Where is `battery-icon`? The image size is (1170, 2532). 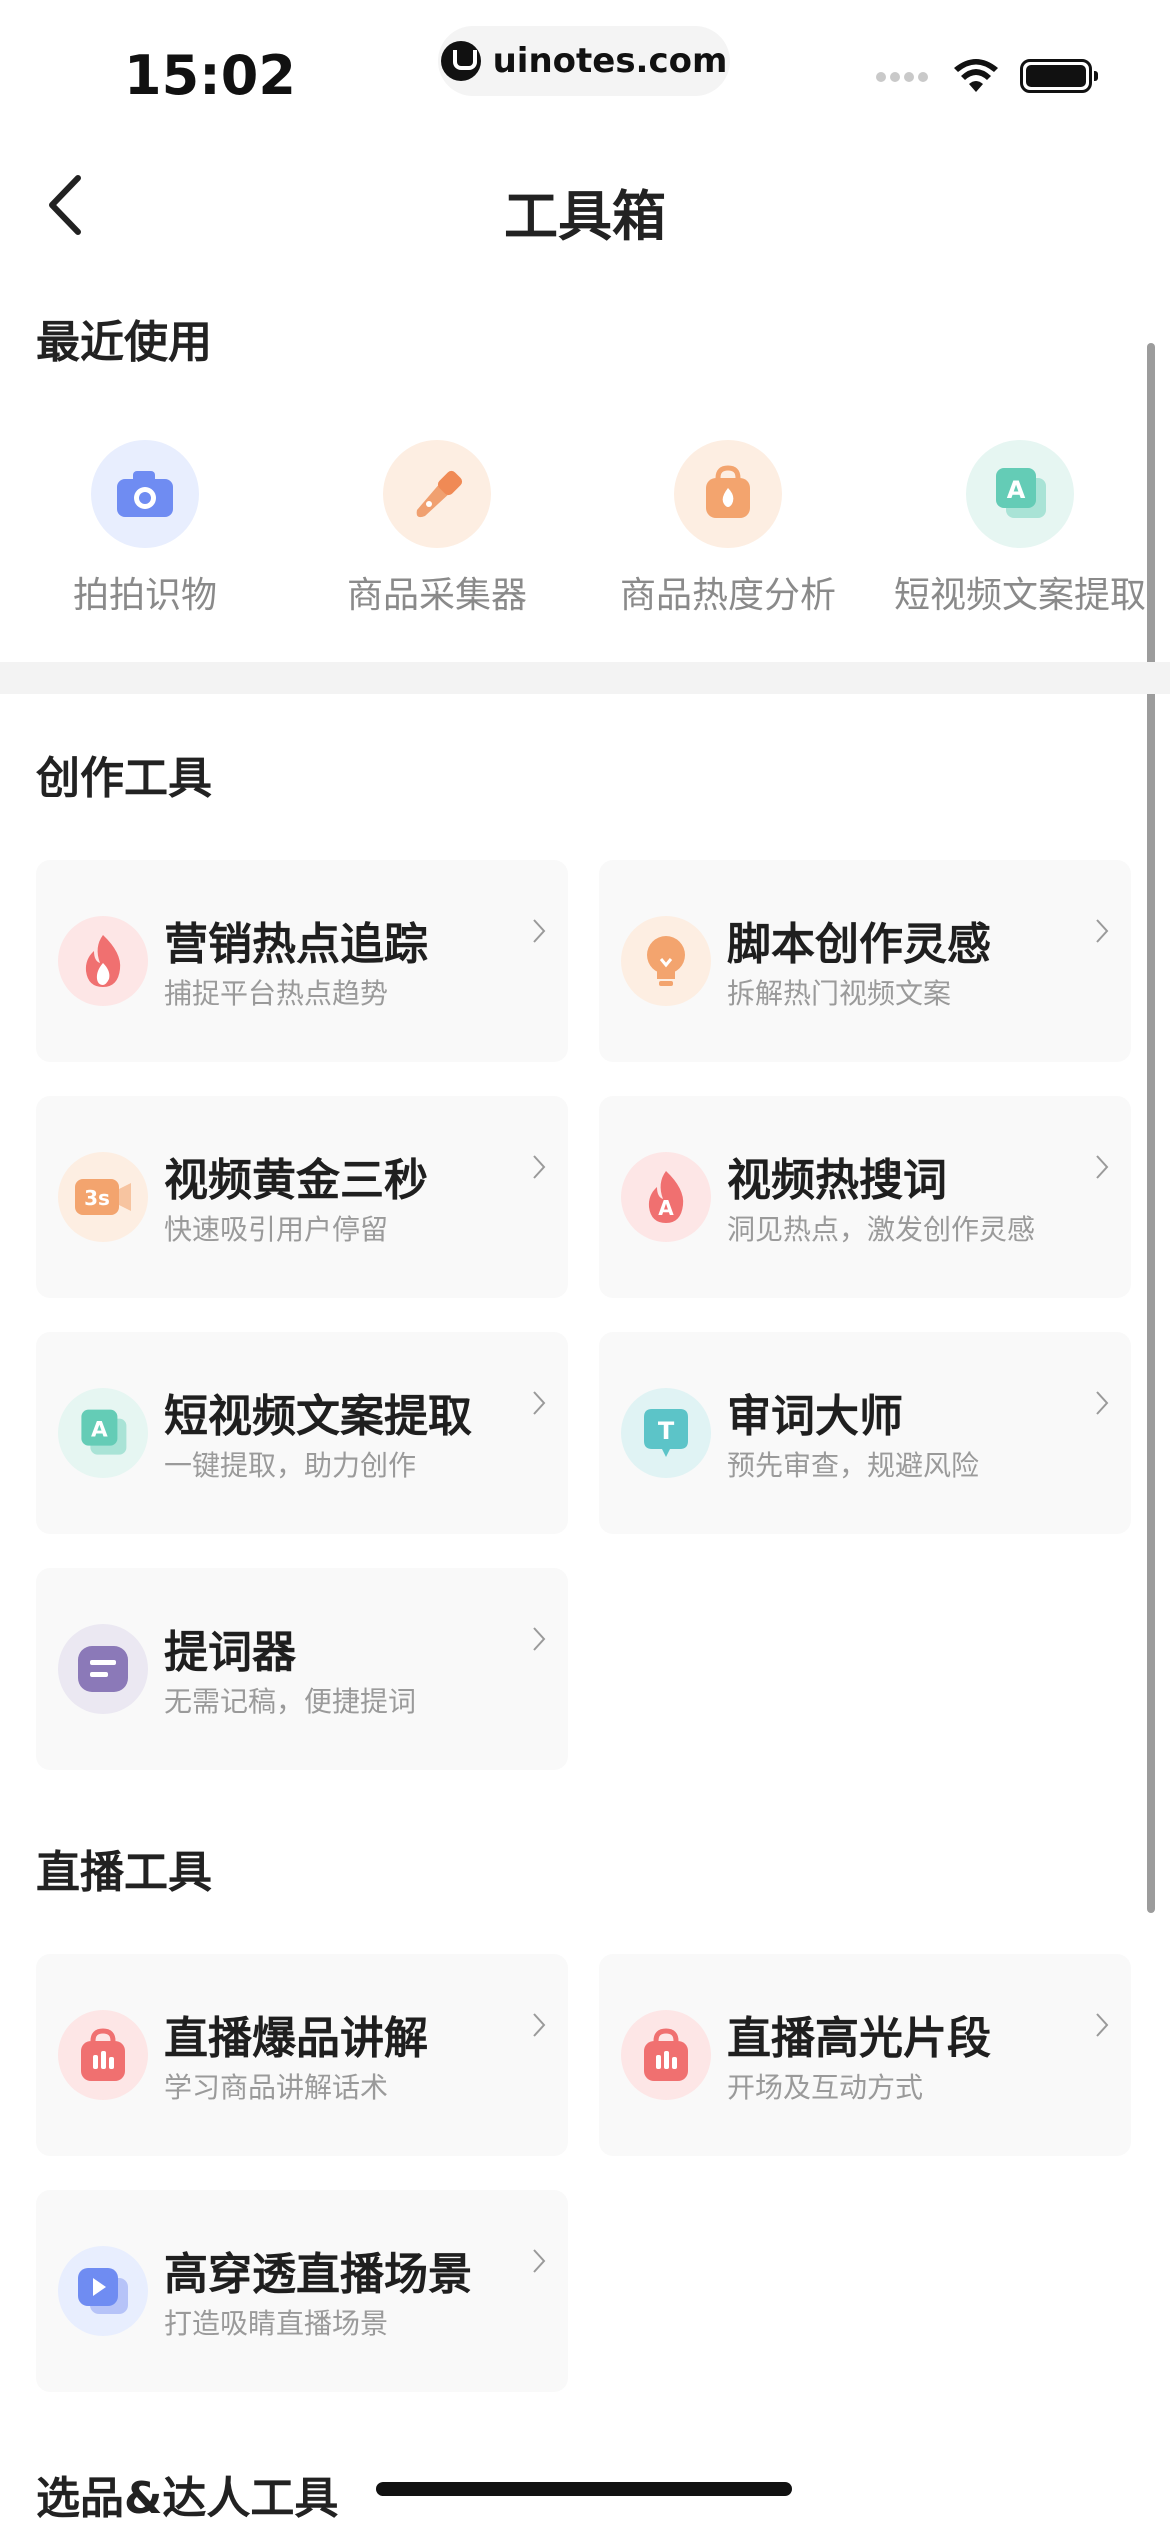
battery-icon is located at coordinates (1059, 76).